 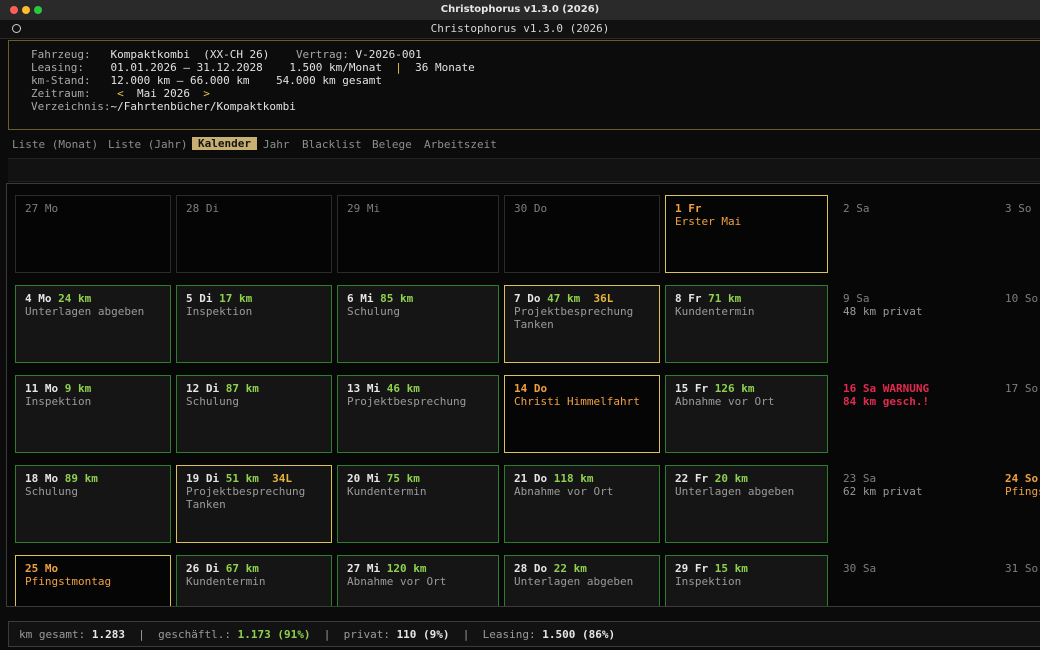 What do you see at coordinates (364, 568) in the screenshot?
I see `day-label: 27 Mi` at bounding box center [364, 568].